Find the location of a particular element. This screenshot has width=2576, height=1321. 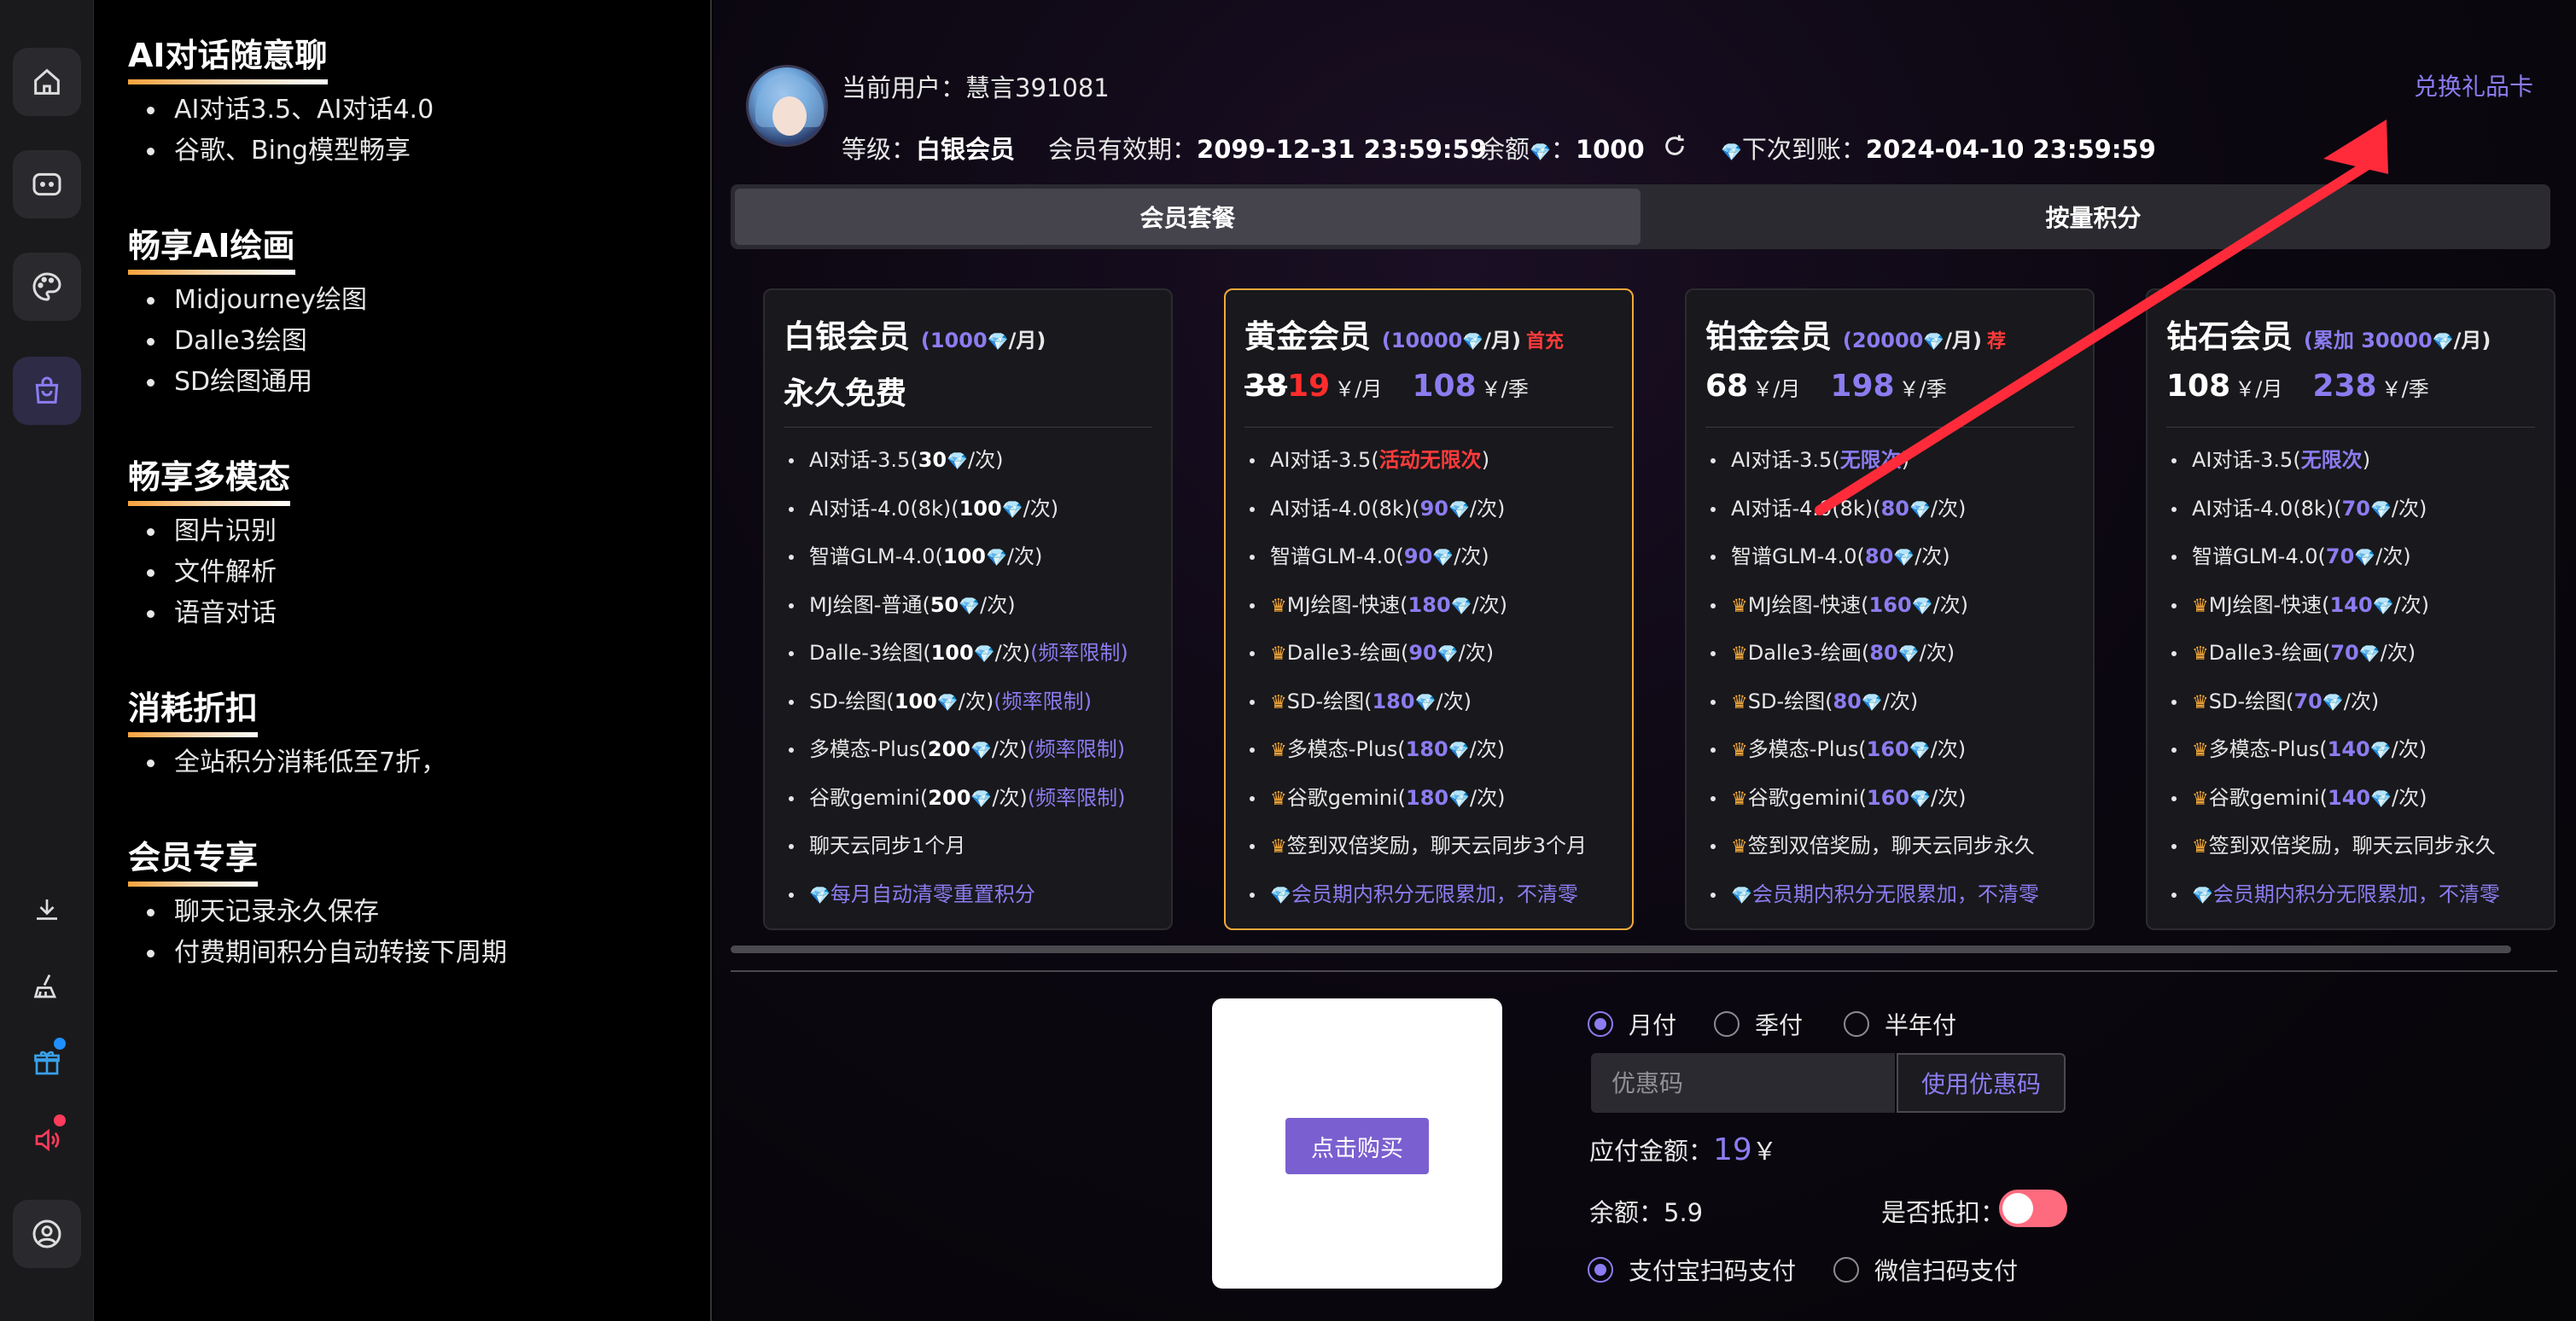

plan-feature: AI对话-3.5(无限次) is located at coordinates (1889, 461).